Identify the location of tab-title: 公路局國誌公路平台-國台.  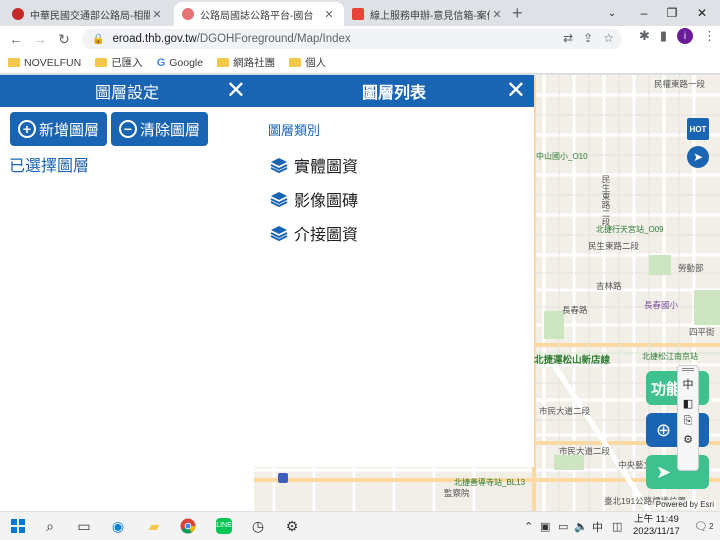
(257, 16).